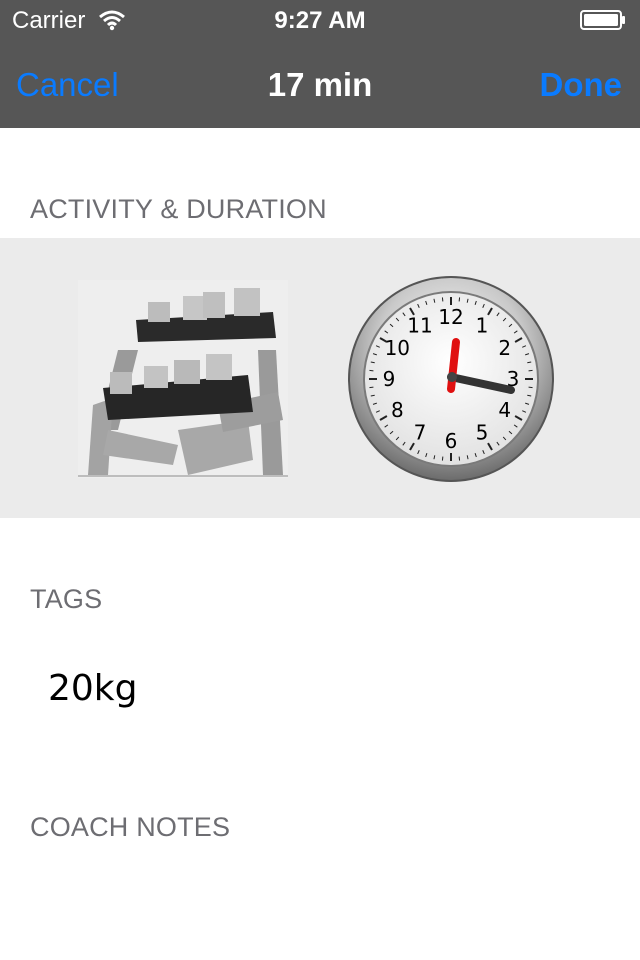  What do you see at coordinates (602, 20) in the screenshot?
I see `battery-icon` at bounding box center [602, 20].